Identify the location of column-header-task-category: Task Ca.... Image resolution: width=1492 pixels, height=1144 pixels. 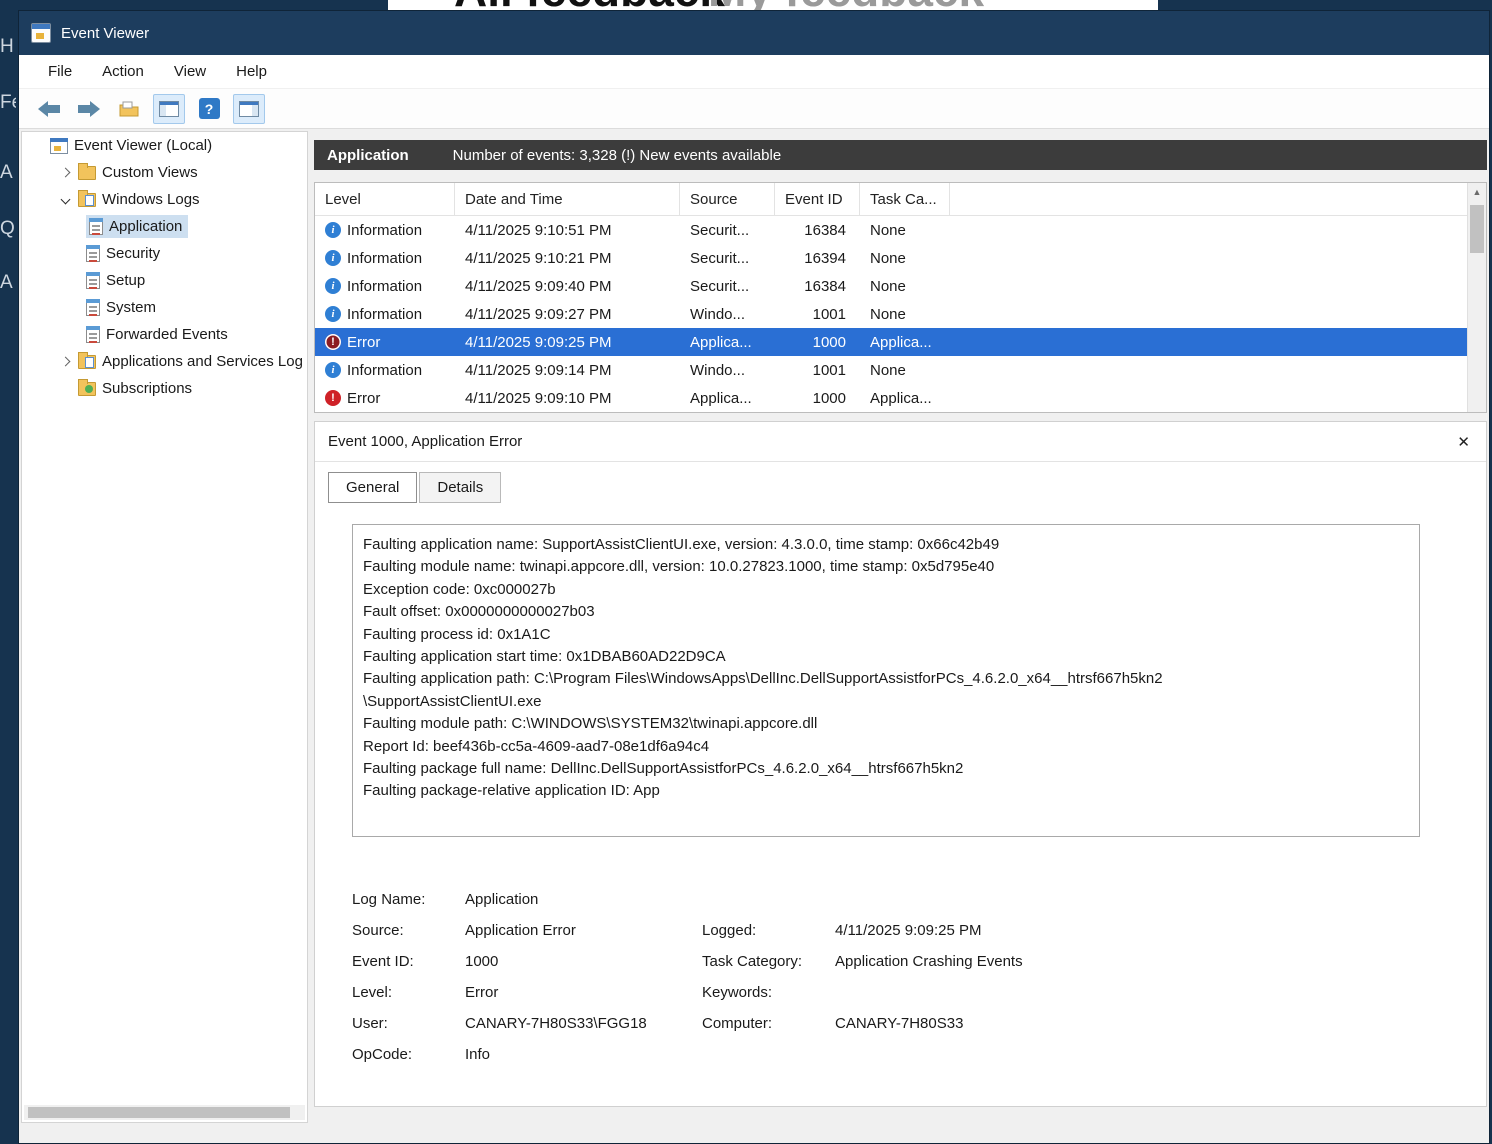
(905, 199).